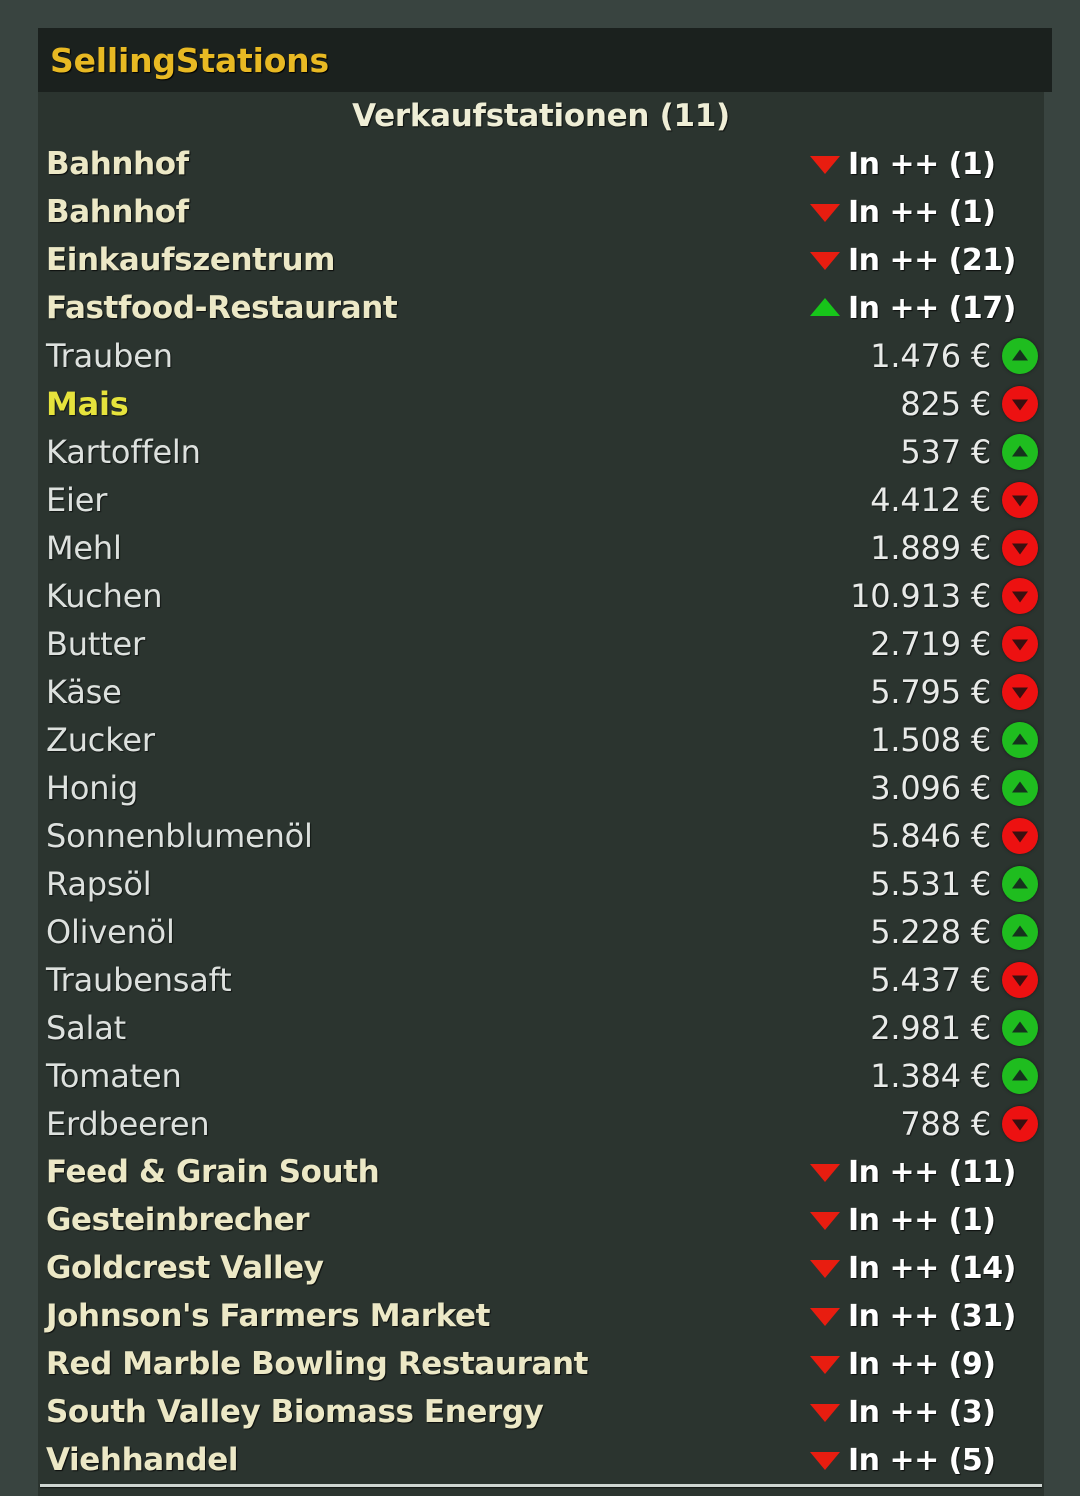  What do you see at coordinates (945, 1124) in the screenshot?
I see `product-price: 788 €` at bounding box center [945, 1124].